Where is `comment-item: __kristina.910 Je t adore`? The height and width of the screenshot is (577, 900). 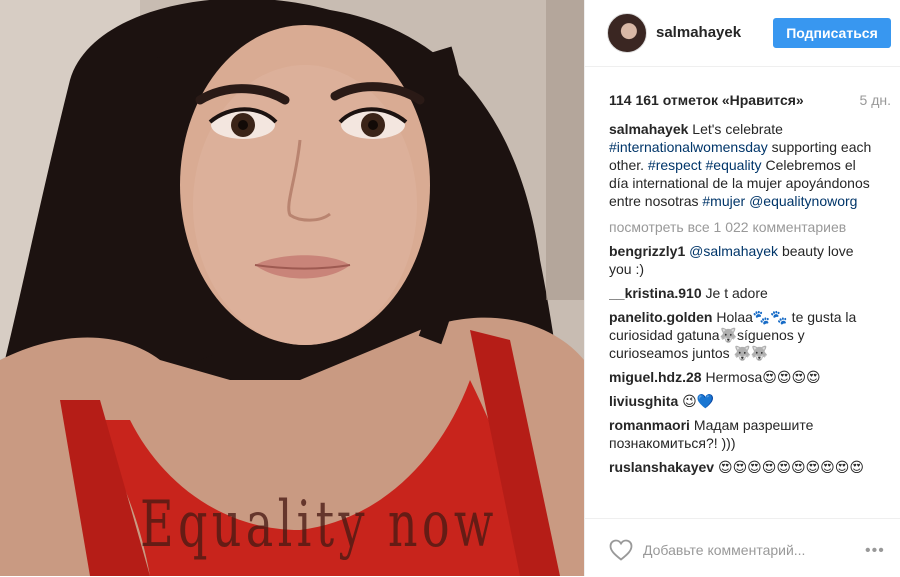 comment-item: __kristina.910 Je t adore is located at coordinates (743, 293).